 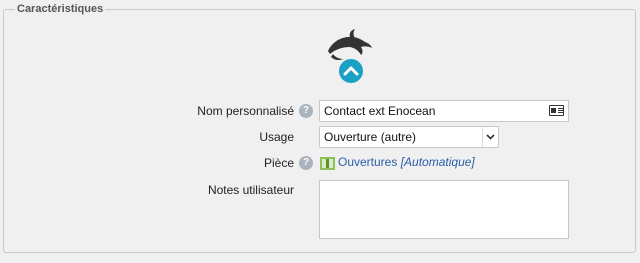 What do you see at coordinates (444, 111) in the screenshot?
I see `name-input: Contact ext Enocean` at bounding box center [444, 111].